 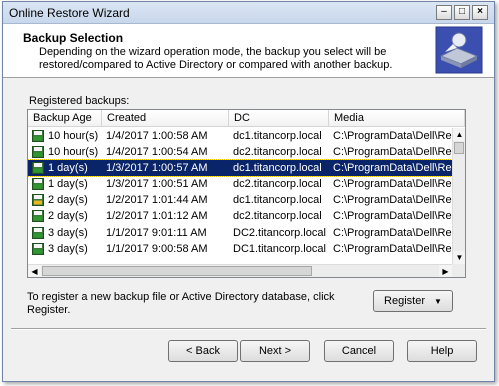 I want to click on cell-created: 1/3/2017 1:00:57 AM, so click(x=157, y=168).